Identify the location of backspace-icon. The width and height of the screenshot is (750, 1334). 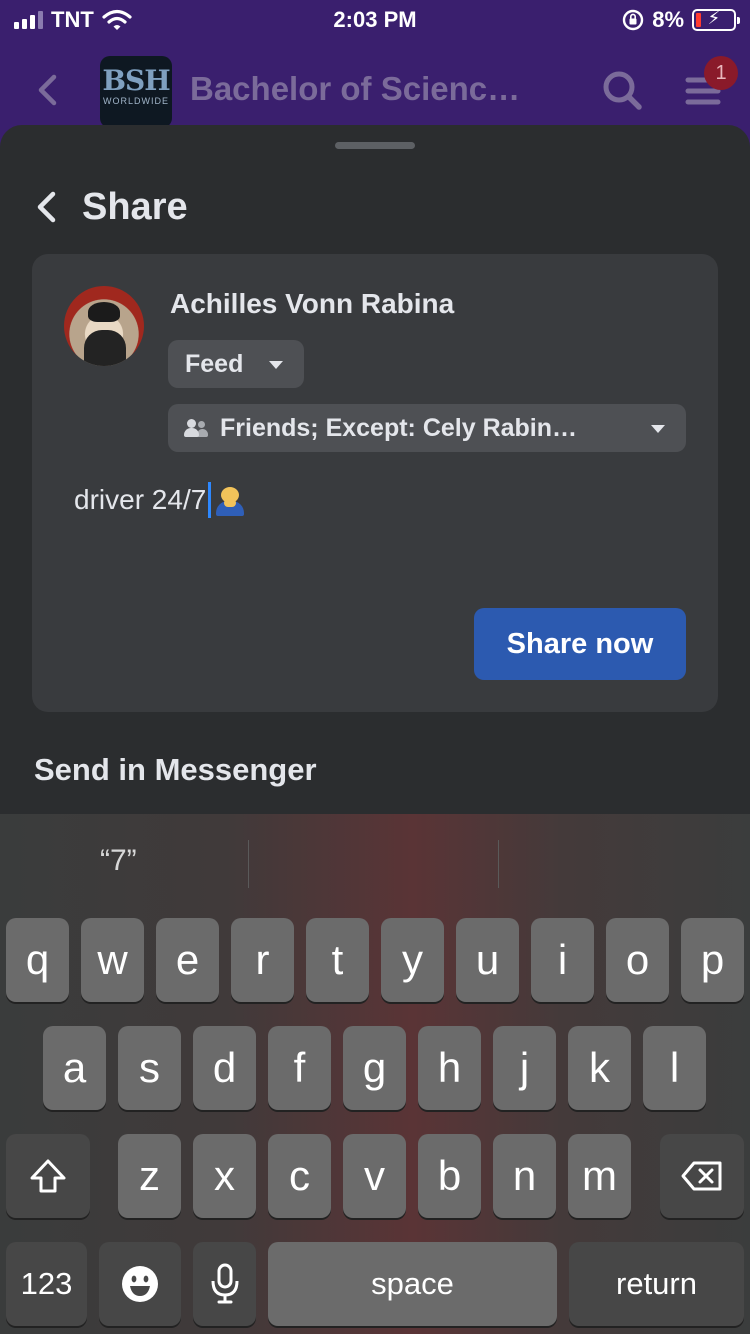
(701, 1176).